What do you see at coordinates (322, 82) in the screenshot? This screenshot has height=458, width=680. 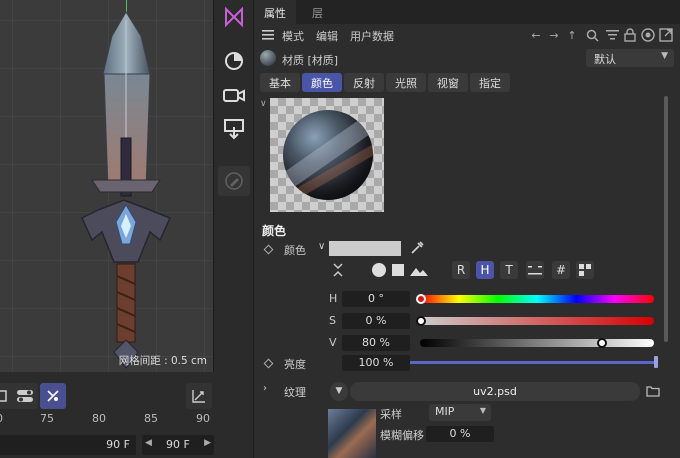 I see `subtab-color: 颜色` at bounding box center [322, 82].